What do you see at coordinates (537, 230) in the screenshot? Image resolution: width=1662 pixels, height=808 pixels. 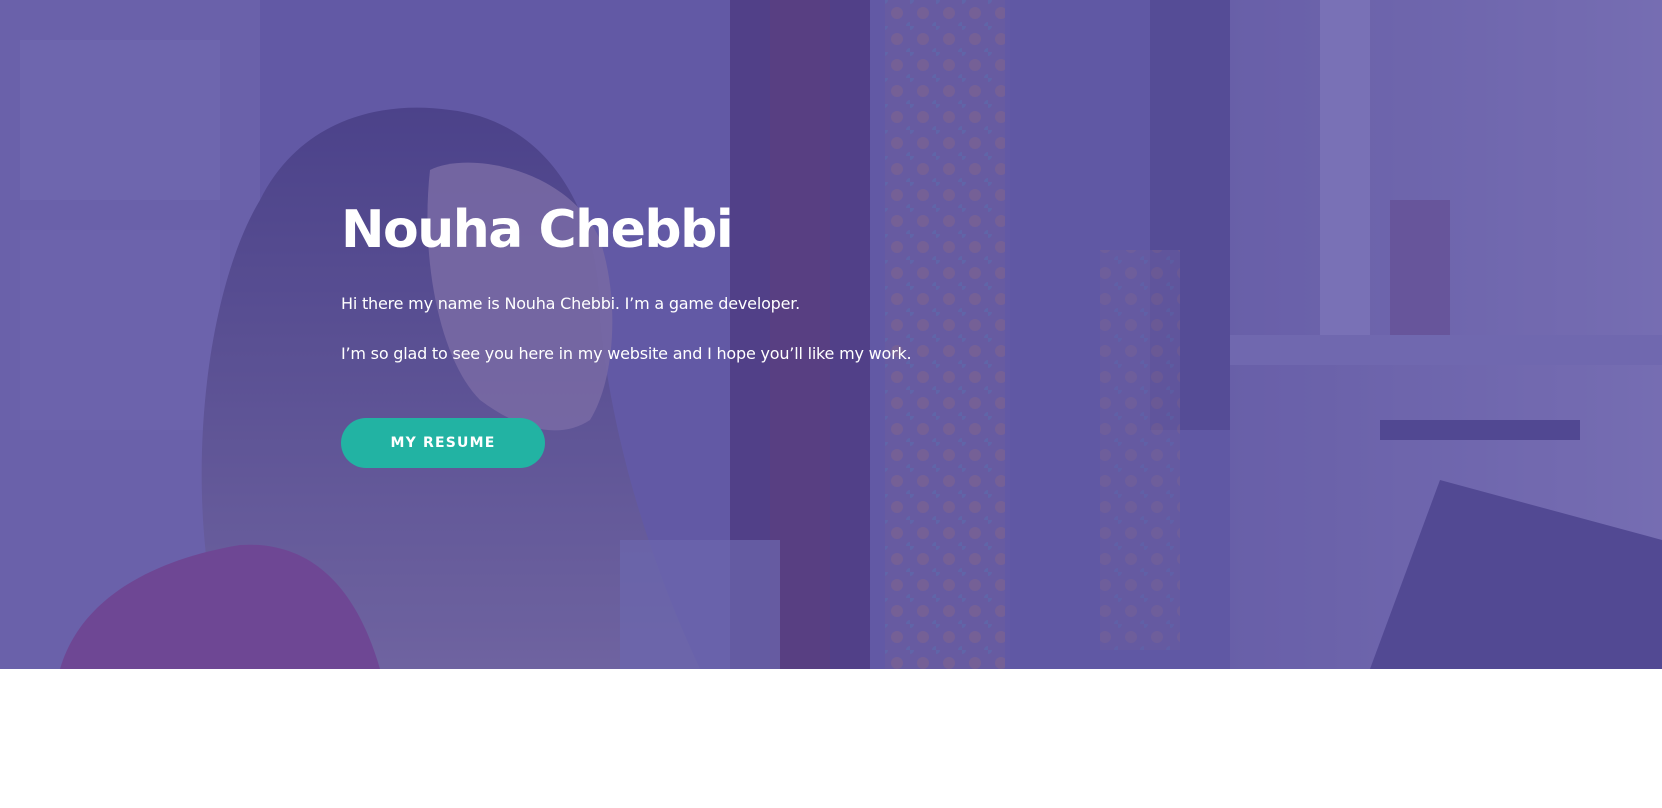 I see `hero-title: Nouha Chebbi` at bounding box center [537, 230].